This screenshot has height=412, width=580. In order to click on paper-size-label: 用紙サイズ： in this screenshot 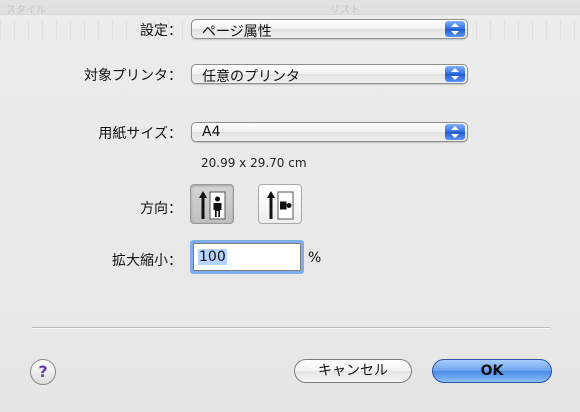, I will do `click(140, 134)`.